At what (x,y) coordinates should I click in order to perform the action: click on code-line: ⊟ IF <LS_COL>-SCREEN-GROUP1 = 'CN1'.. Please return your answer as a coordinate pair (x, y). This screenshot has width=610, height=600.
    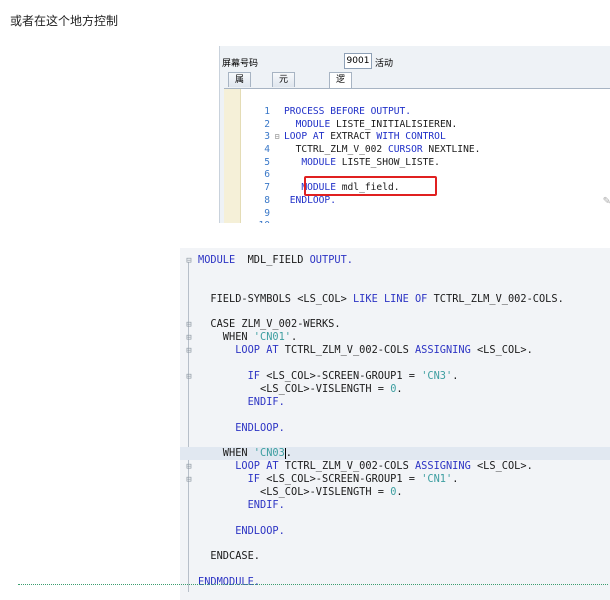
    Looking at the image, I should click on (395, 479).